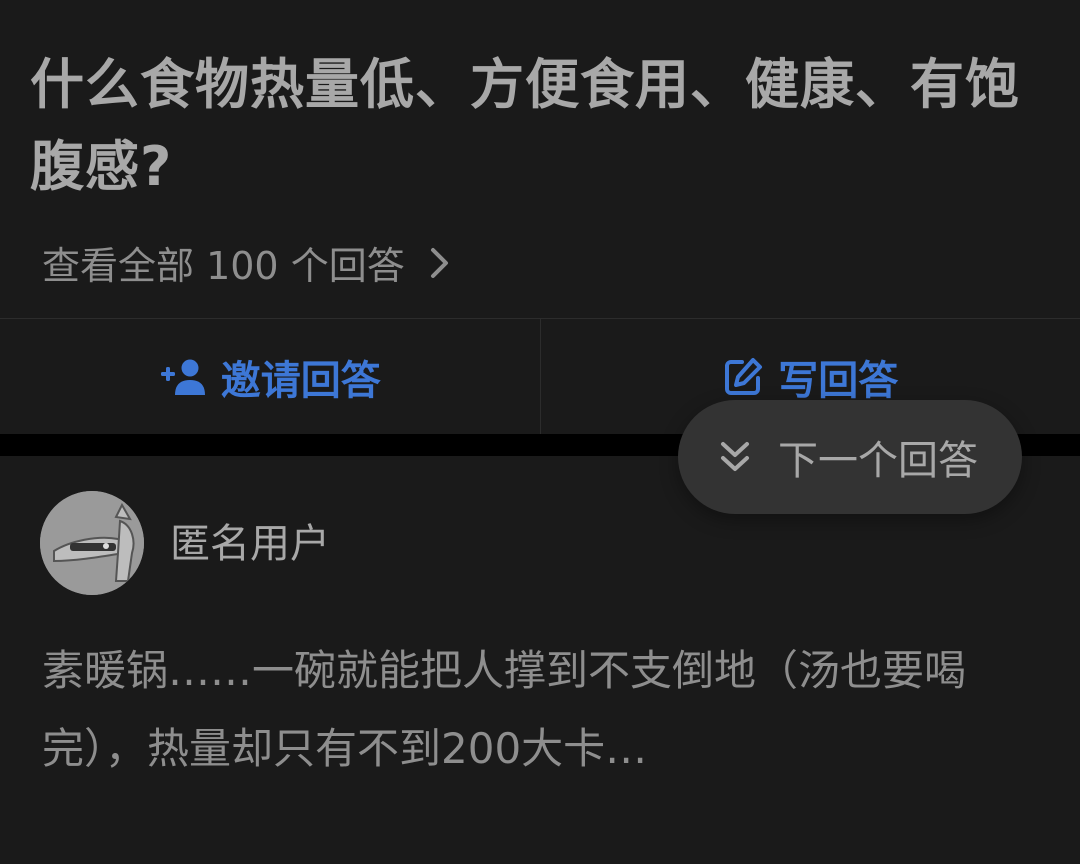  What do you see at coordinates (743, 377) in the screenshot?
I see `edit-square-icon` at bounding box center [743, 377].